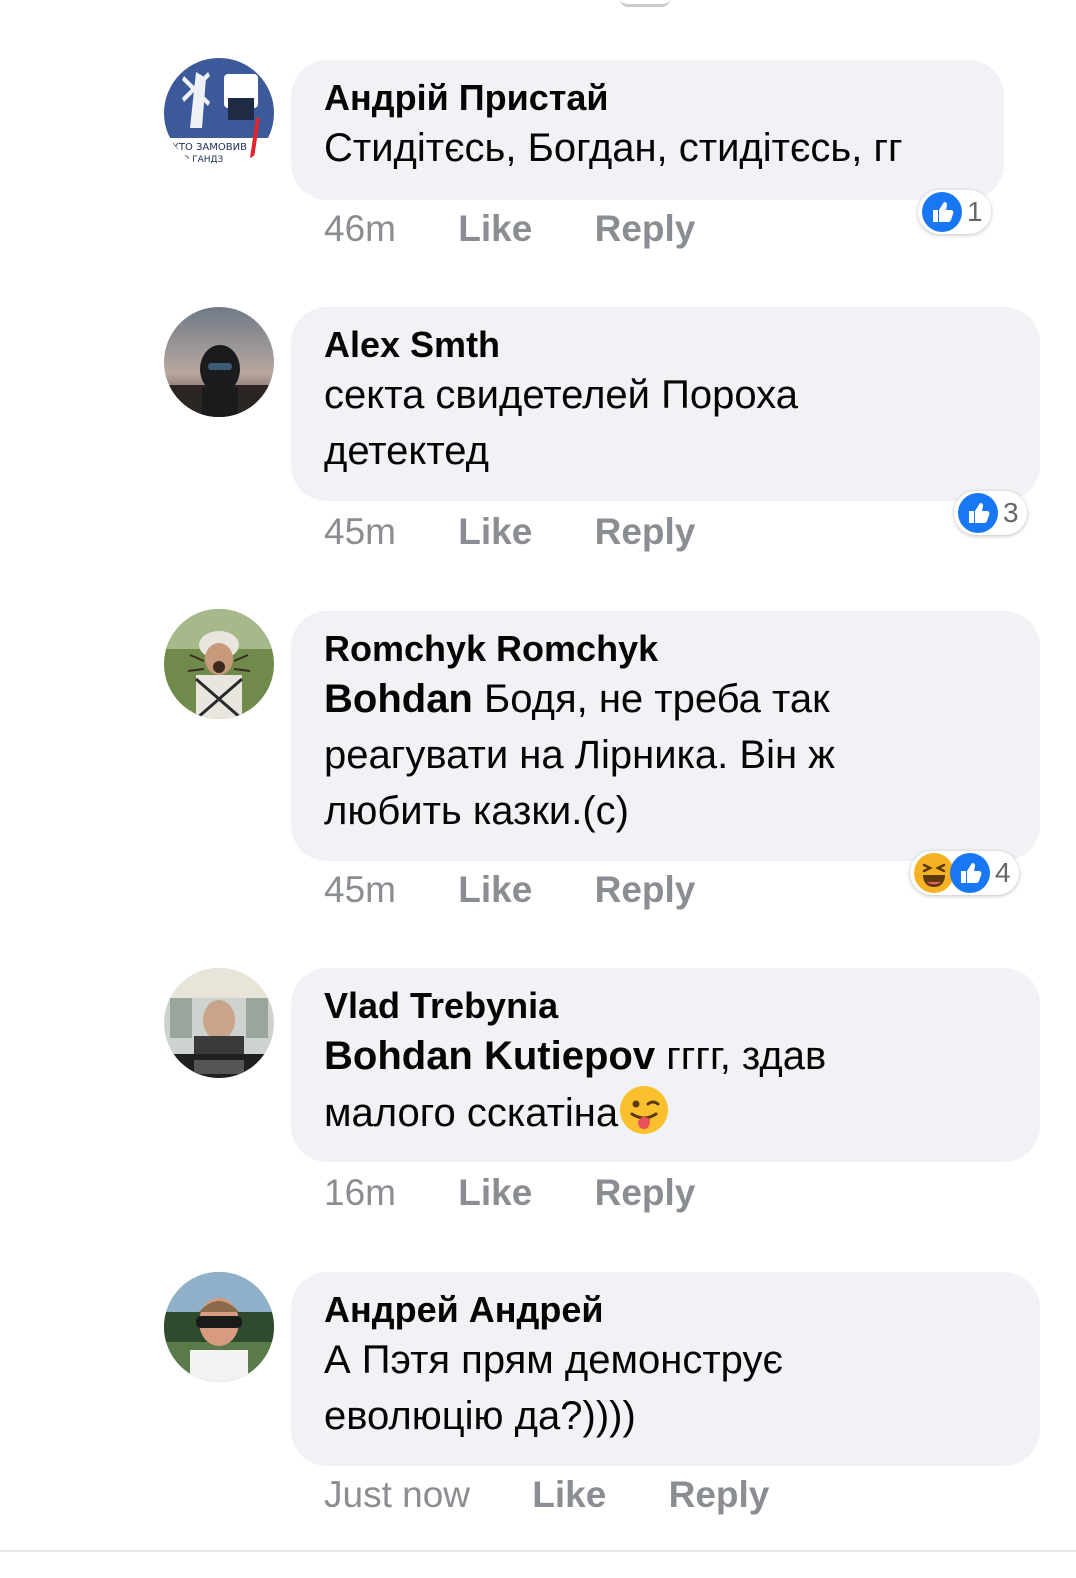  Describe the element at coordinates (665, 345) in the screenshot. I see `comment-author: Alex Smth` at that location.